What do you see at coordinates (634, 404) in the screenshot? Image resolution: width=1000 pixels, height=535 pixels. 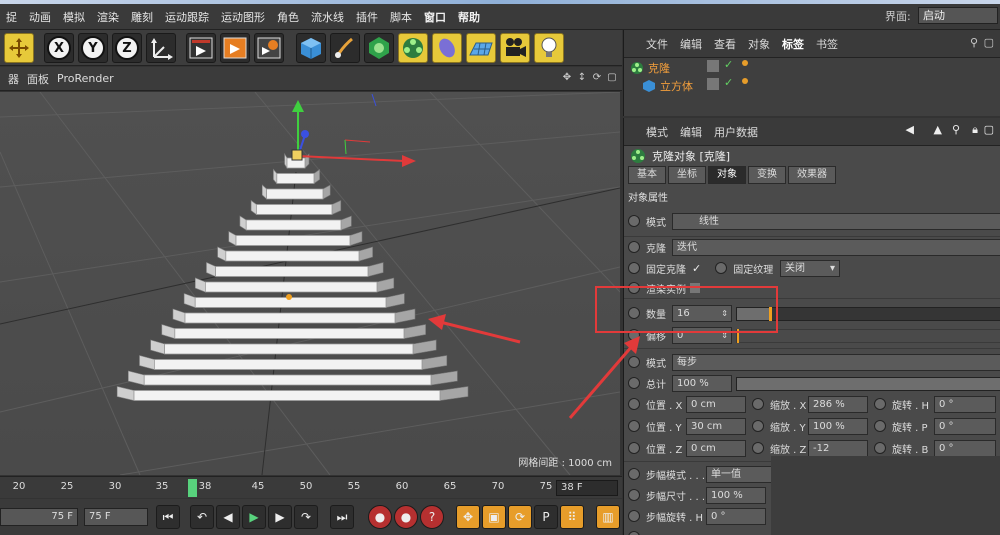 I see `pos-x-animate-radio` at bounding box center [634, 404].